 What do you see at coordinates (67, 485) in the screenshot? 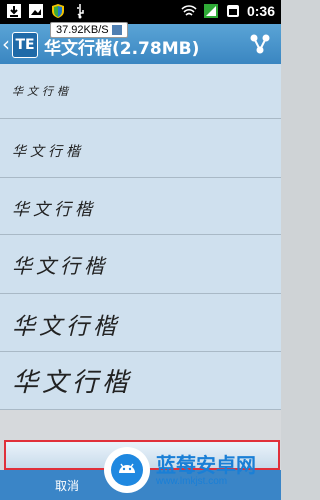
I see `cancel-button: 取消` at bounding box center [67, 485].